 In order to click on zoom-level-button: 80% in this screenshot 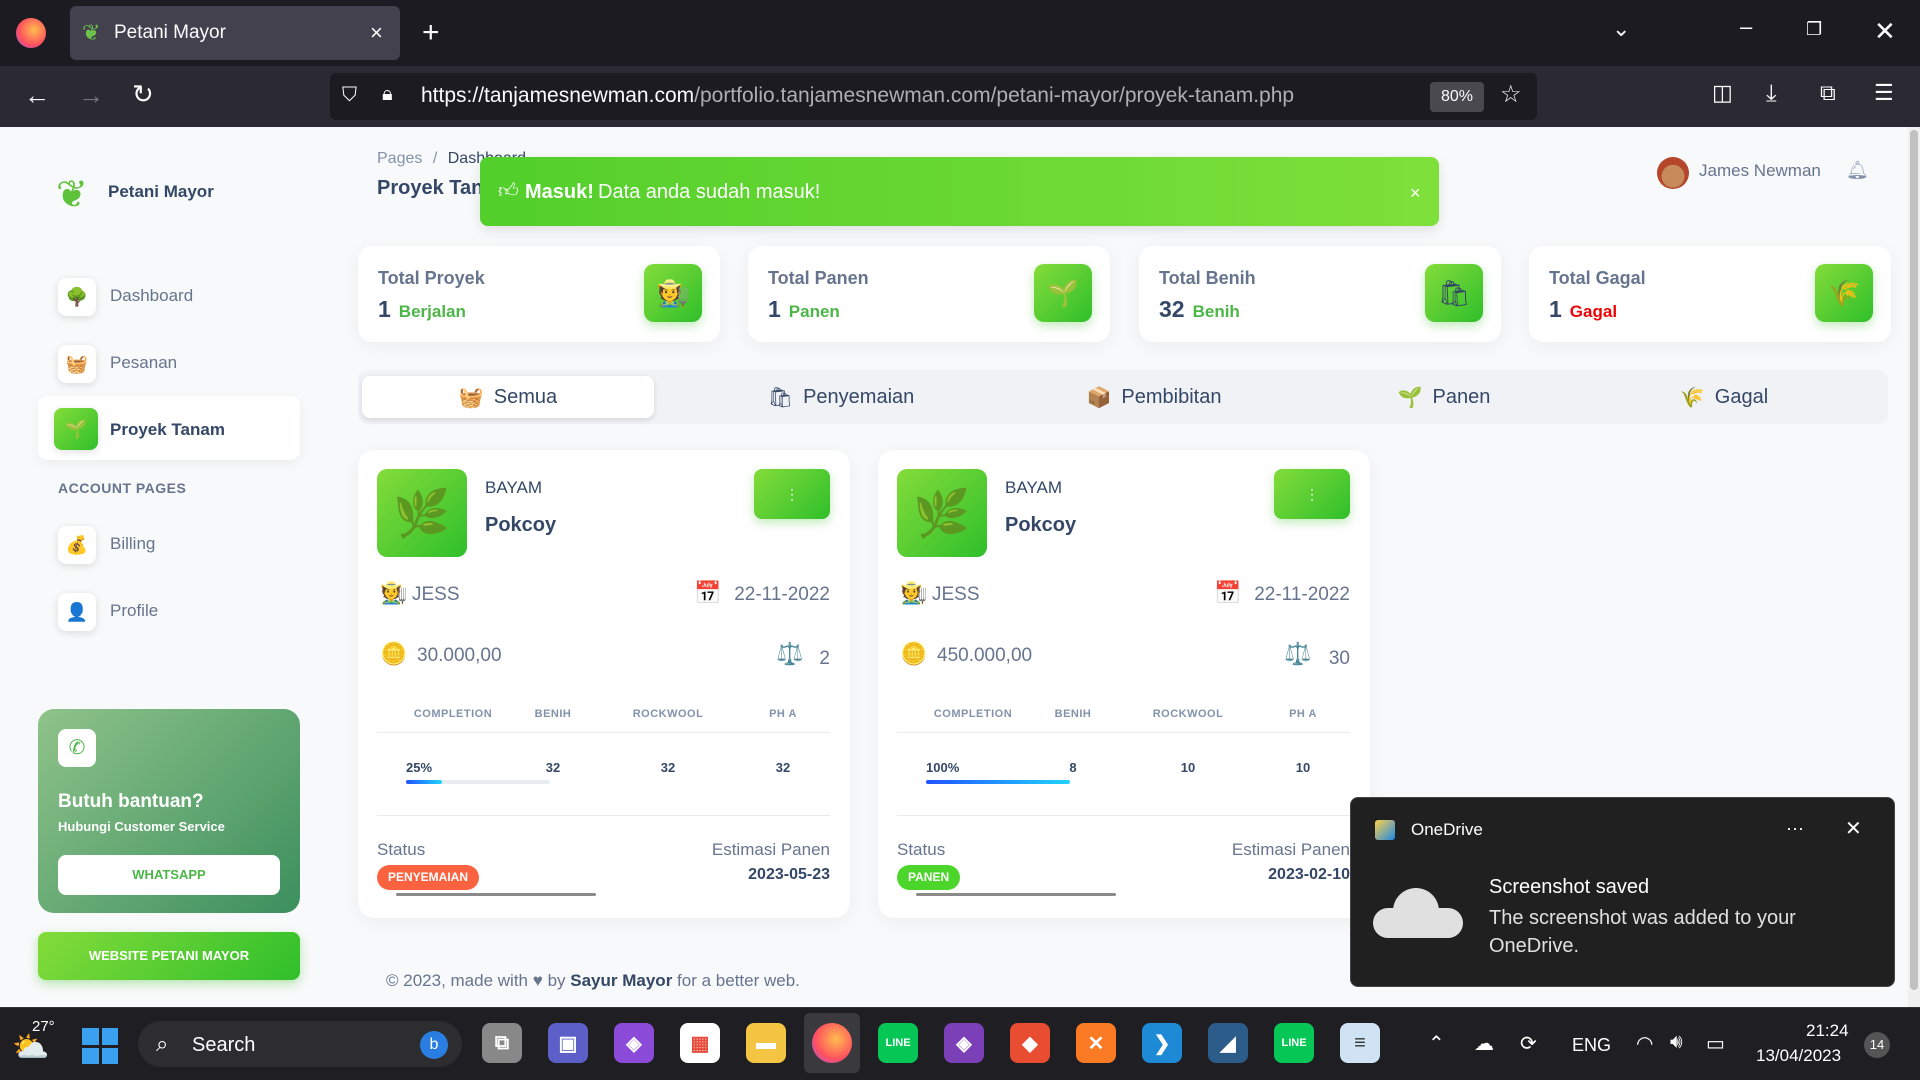, I will do `click(1457, 97)`.